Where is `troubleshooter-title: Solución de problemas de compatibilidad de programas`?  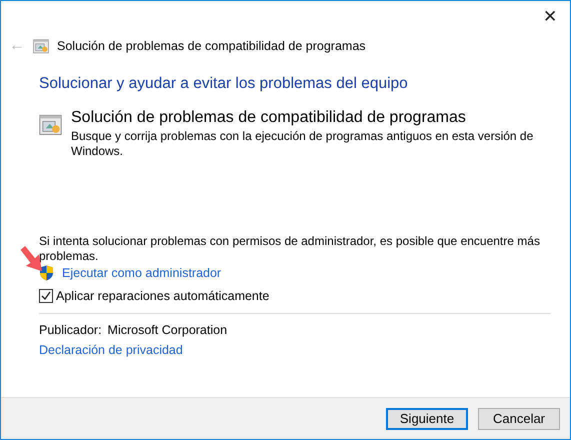 troubleshooter-title: Solución de problemas de compatibilidad de programas is located at coordinates (269, 118).